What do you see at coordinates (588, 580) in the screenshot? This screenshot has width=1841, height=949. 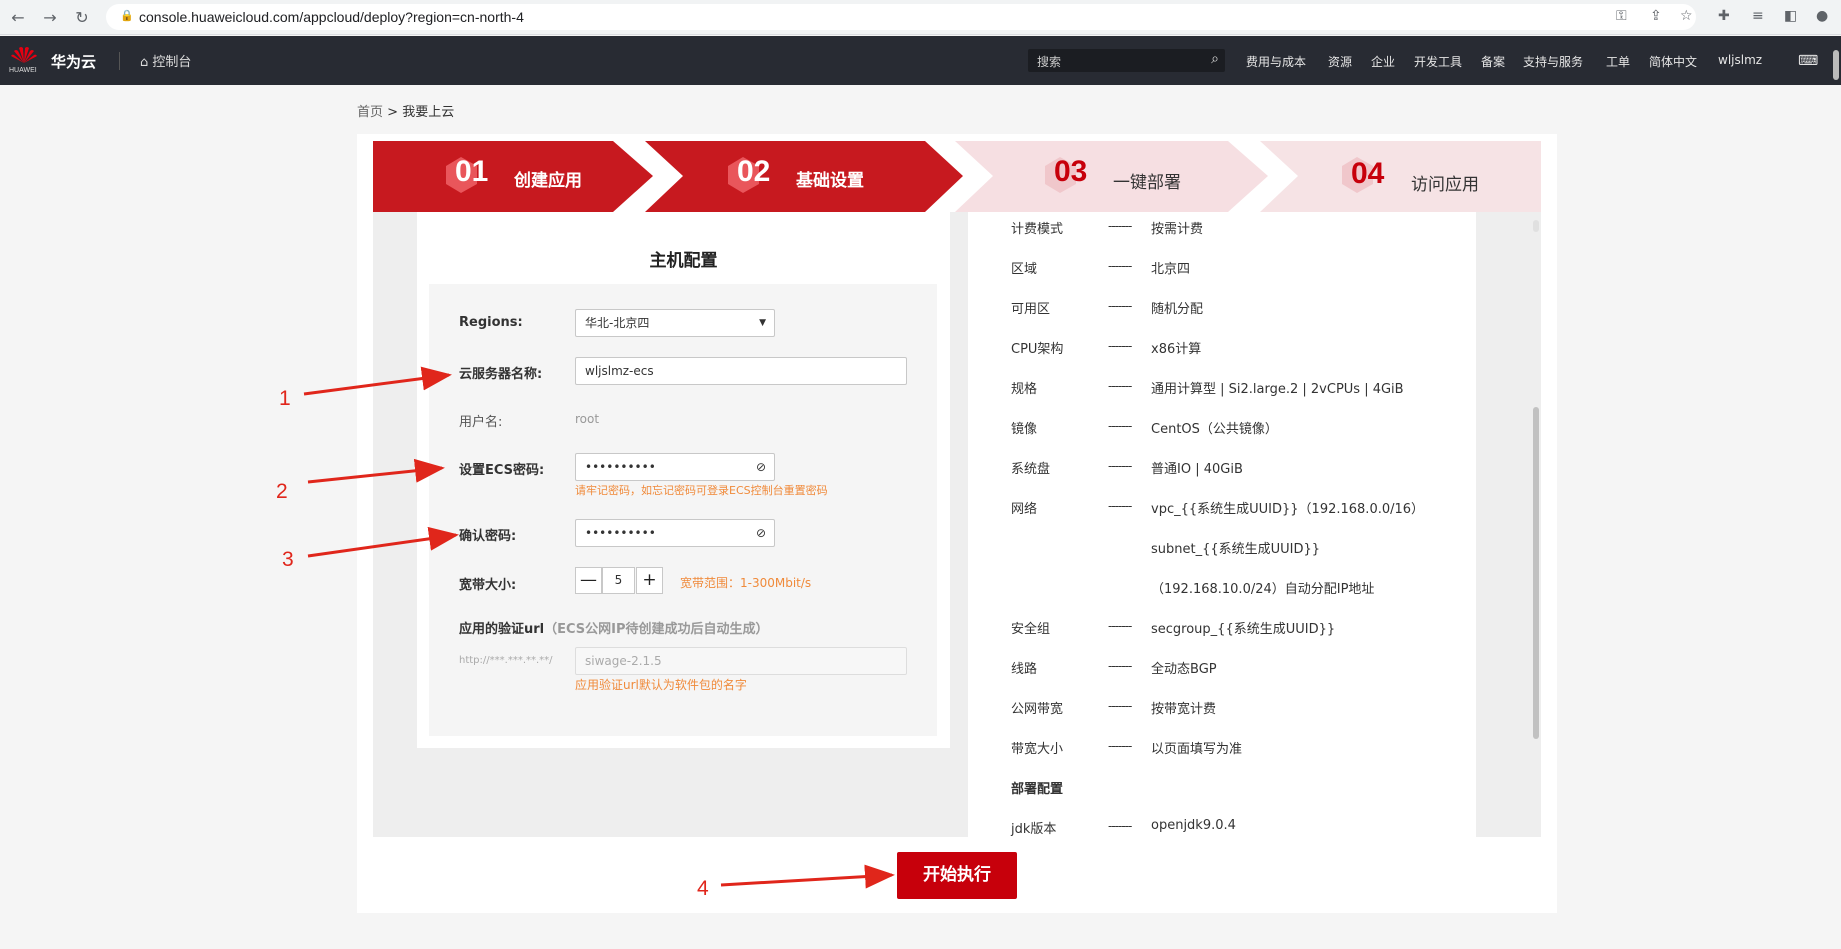 I see `bandwidth-decrease-button: —` at bounding box center [588, 580].